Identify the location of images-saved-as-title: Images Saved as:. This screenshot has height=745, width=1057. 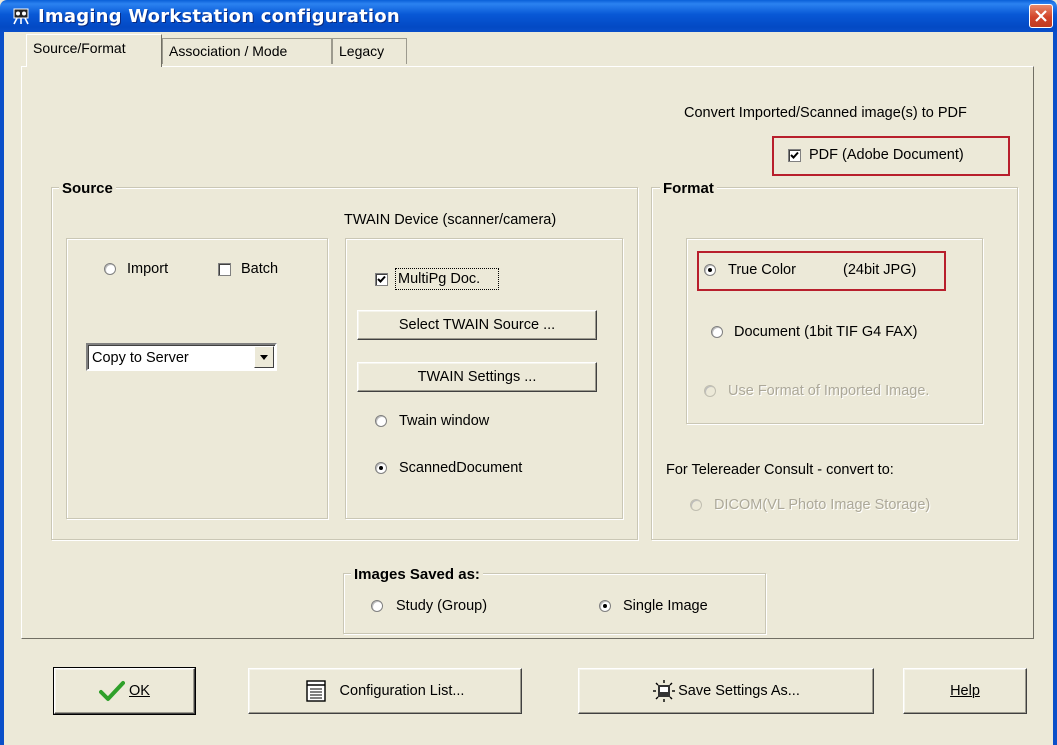
(417, 575).